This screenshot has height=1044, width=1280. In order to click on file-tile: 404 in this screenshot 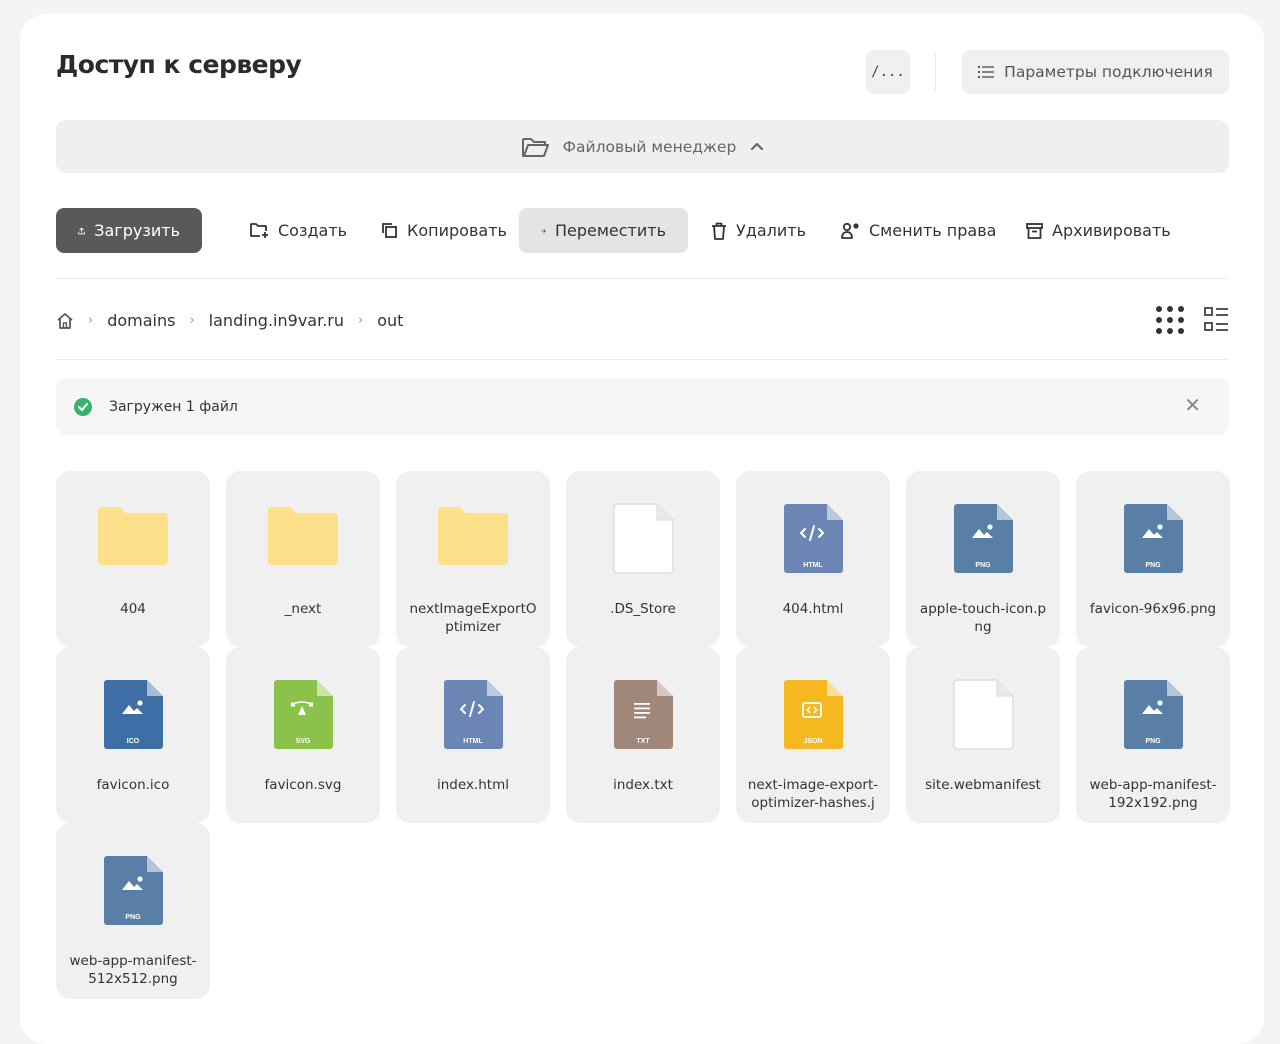, I will do `click(133, 559)`.